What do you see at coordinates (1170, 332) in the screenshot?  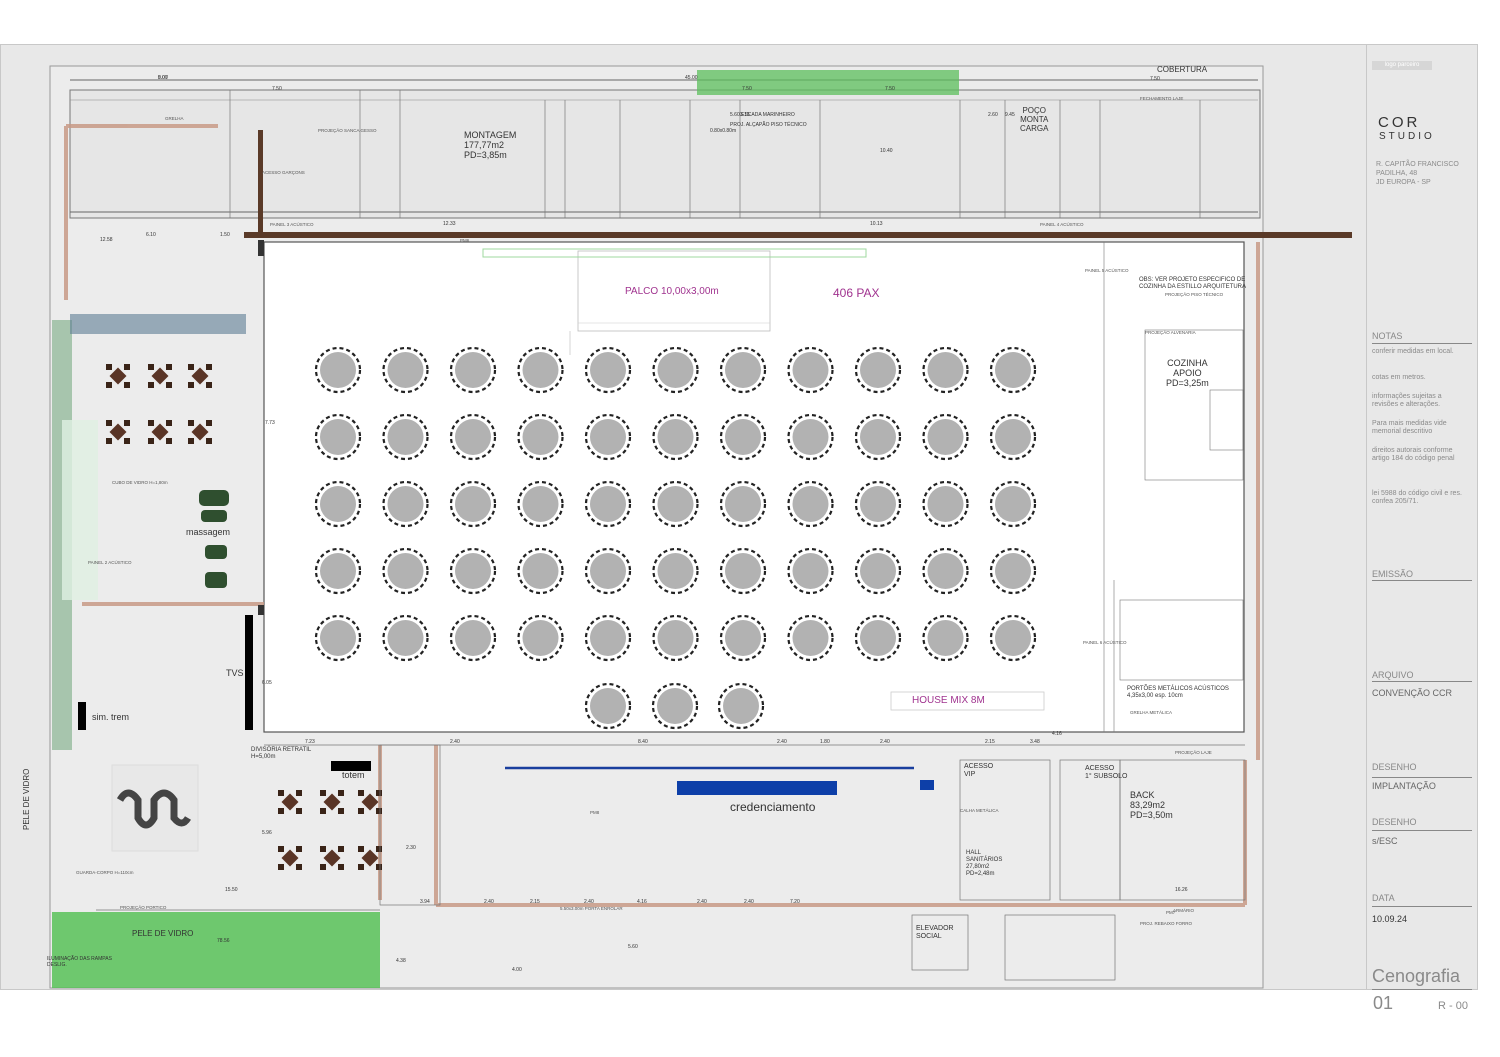 I see `plan-annotation: PROJEÇÃO ALVENARIA` at bounding box center [1170, 332].